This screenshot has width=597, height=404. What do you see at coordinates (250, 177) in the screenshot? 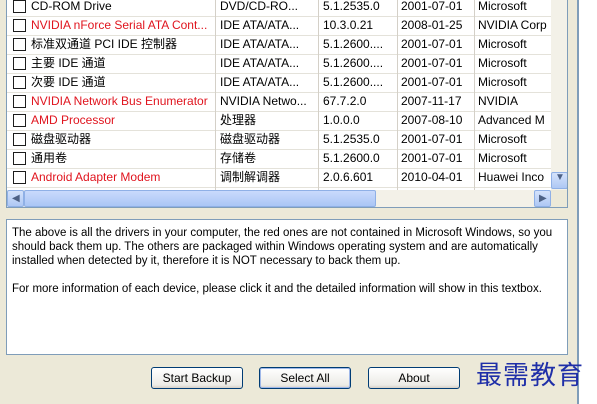
I see `table-cell-class: 调制解调器` at bounding box center [250, 177].